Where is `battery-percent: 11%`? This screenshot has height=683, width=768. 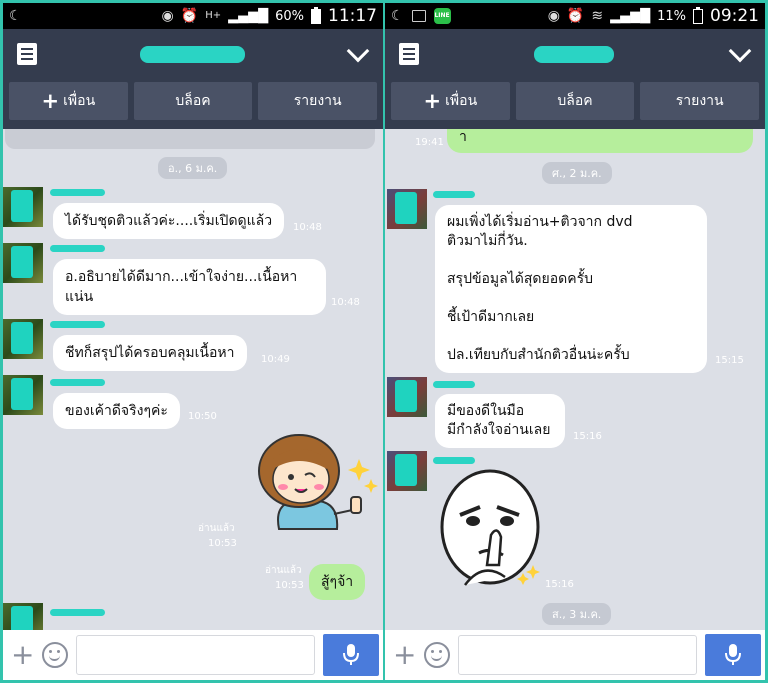
battery-percent: 11% is located at coordinates (671, 16).